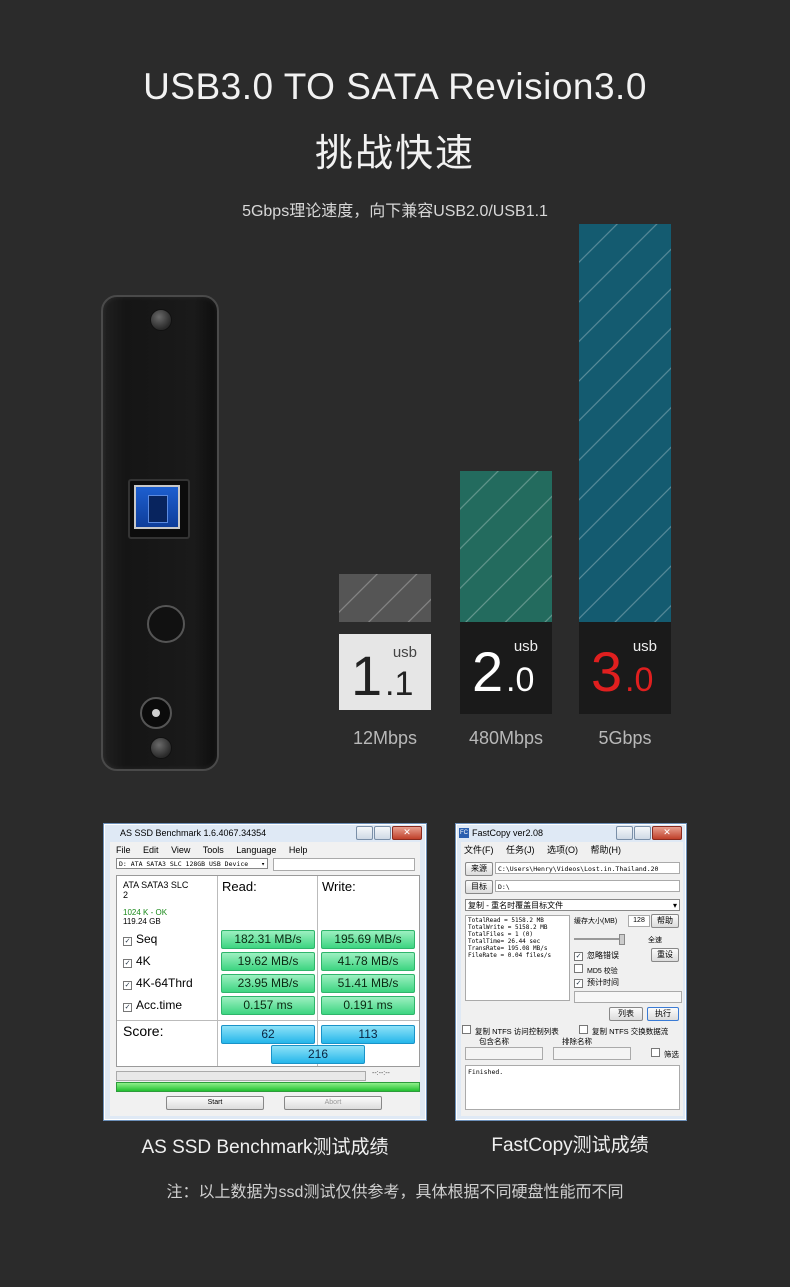 Image resolution: width=790 pixels, height=1287 pixels. I want to click on drive-name: ATA SATA3 SLC, so click(156, 885).